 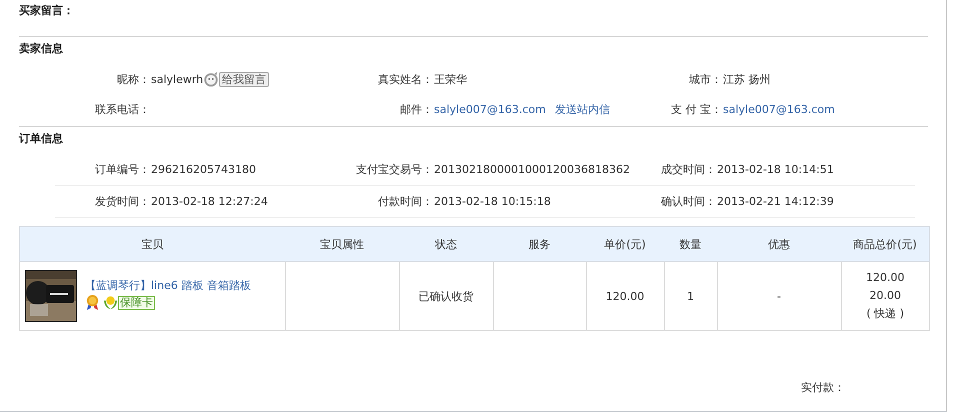 What do you see at coordinates (177, 79) in the screenshot?
I see `field-value: salylewrh` at bounding box center [177, 79].